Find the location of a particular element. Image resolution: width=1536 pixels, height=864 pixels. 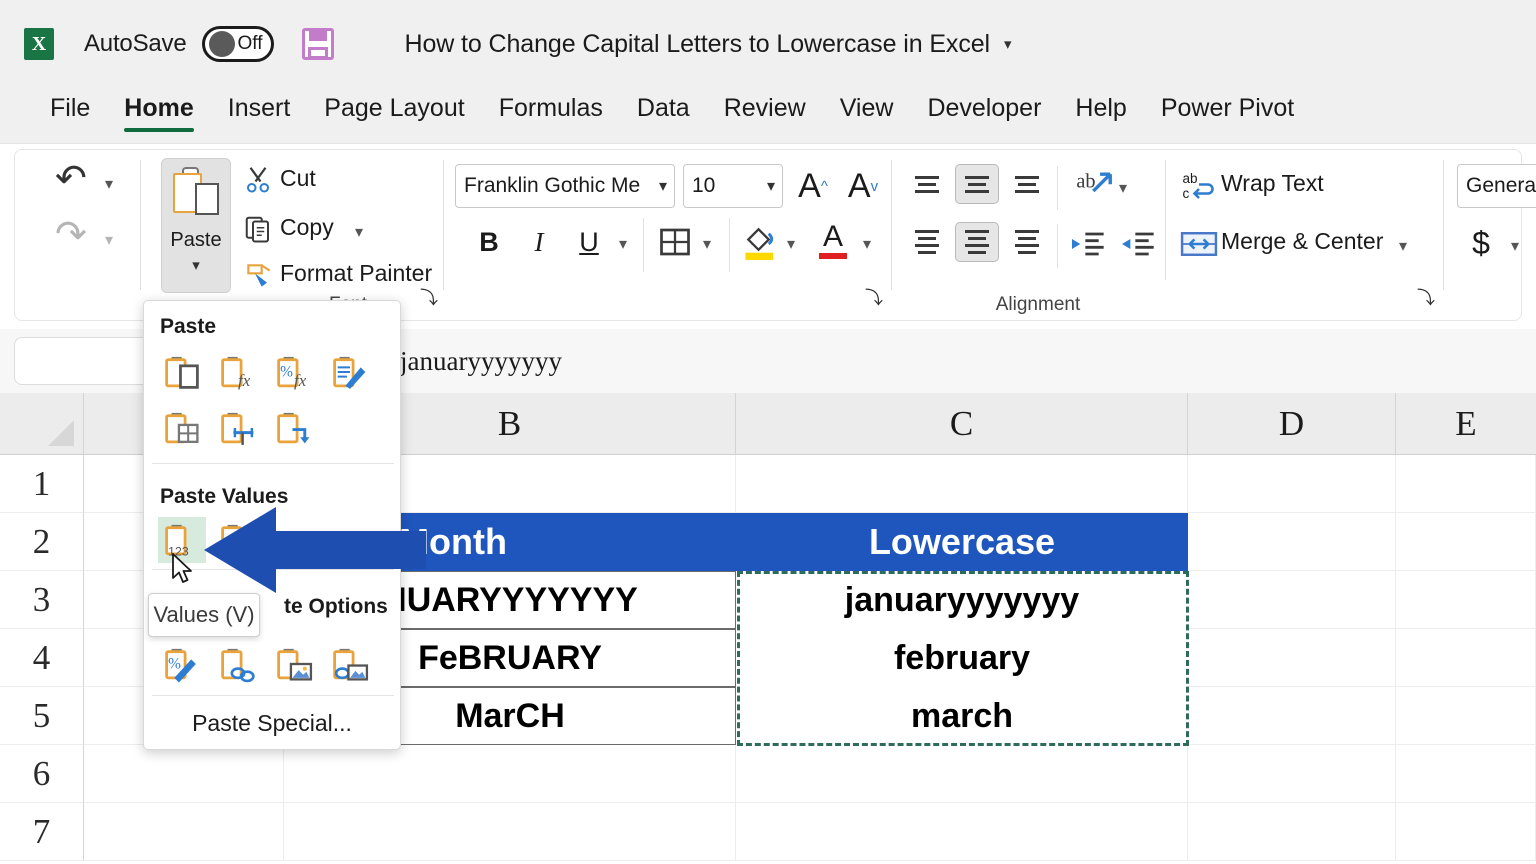

cell-e7 is located at coordinates (1466, 832).